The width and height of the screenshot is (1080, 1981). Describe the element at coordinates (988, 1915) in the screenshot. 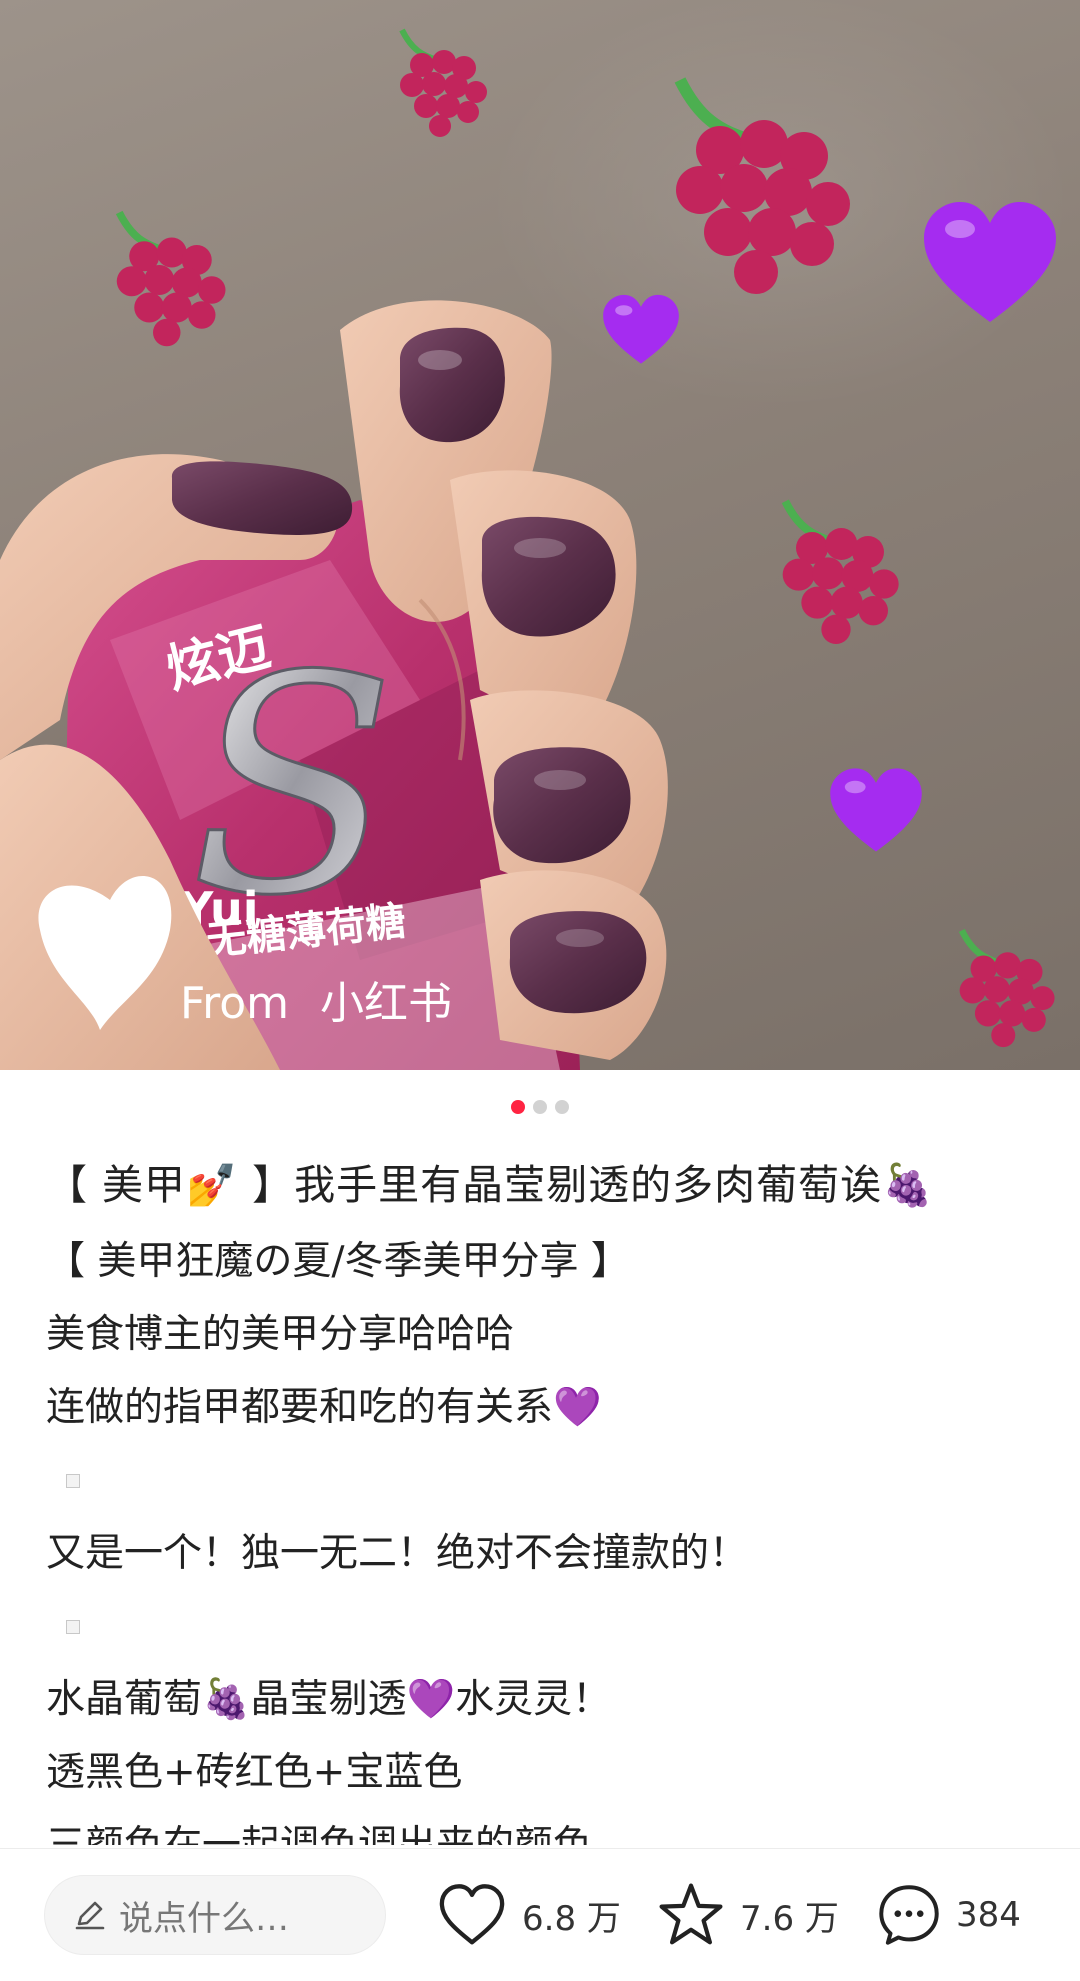

I see `comment-count: 384` at that location.